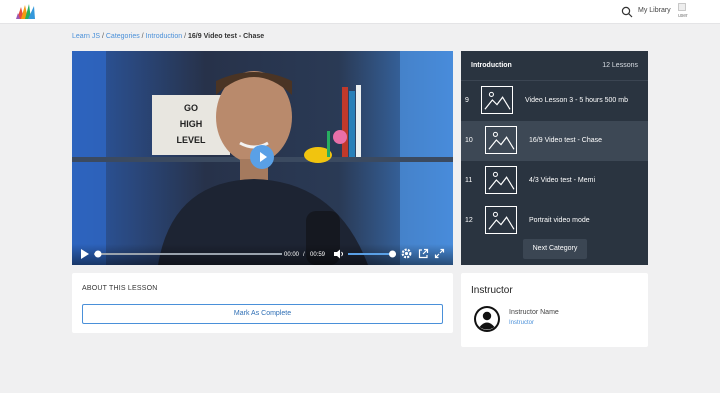 The image size is (720, 393). What do you see at coordinates (262, 303) in the screenshot?
I see `about-lesson-card: ABOUT THIS LESSON Mark As Complete` at bounding box center [262, 303].